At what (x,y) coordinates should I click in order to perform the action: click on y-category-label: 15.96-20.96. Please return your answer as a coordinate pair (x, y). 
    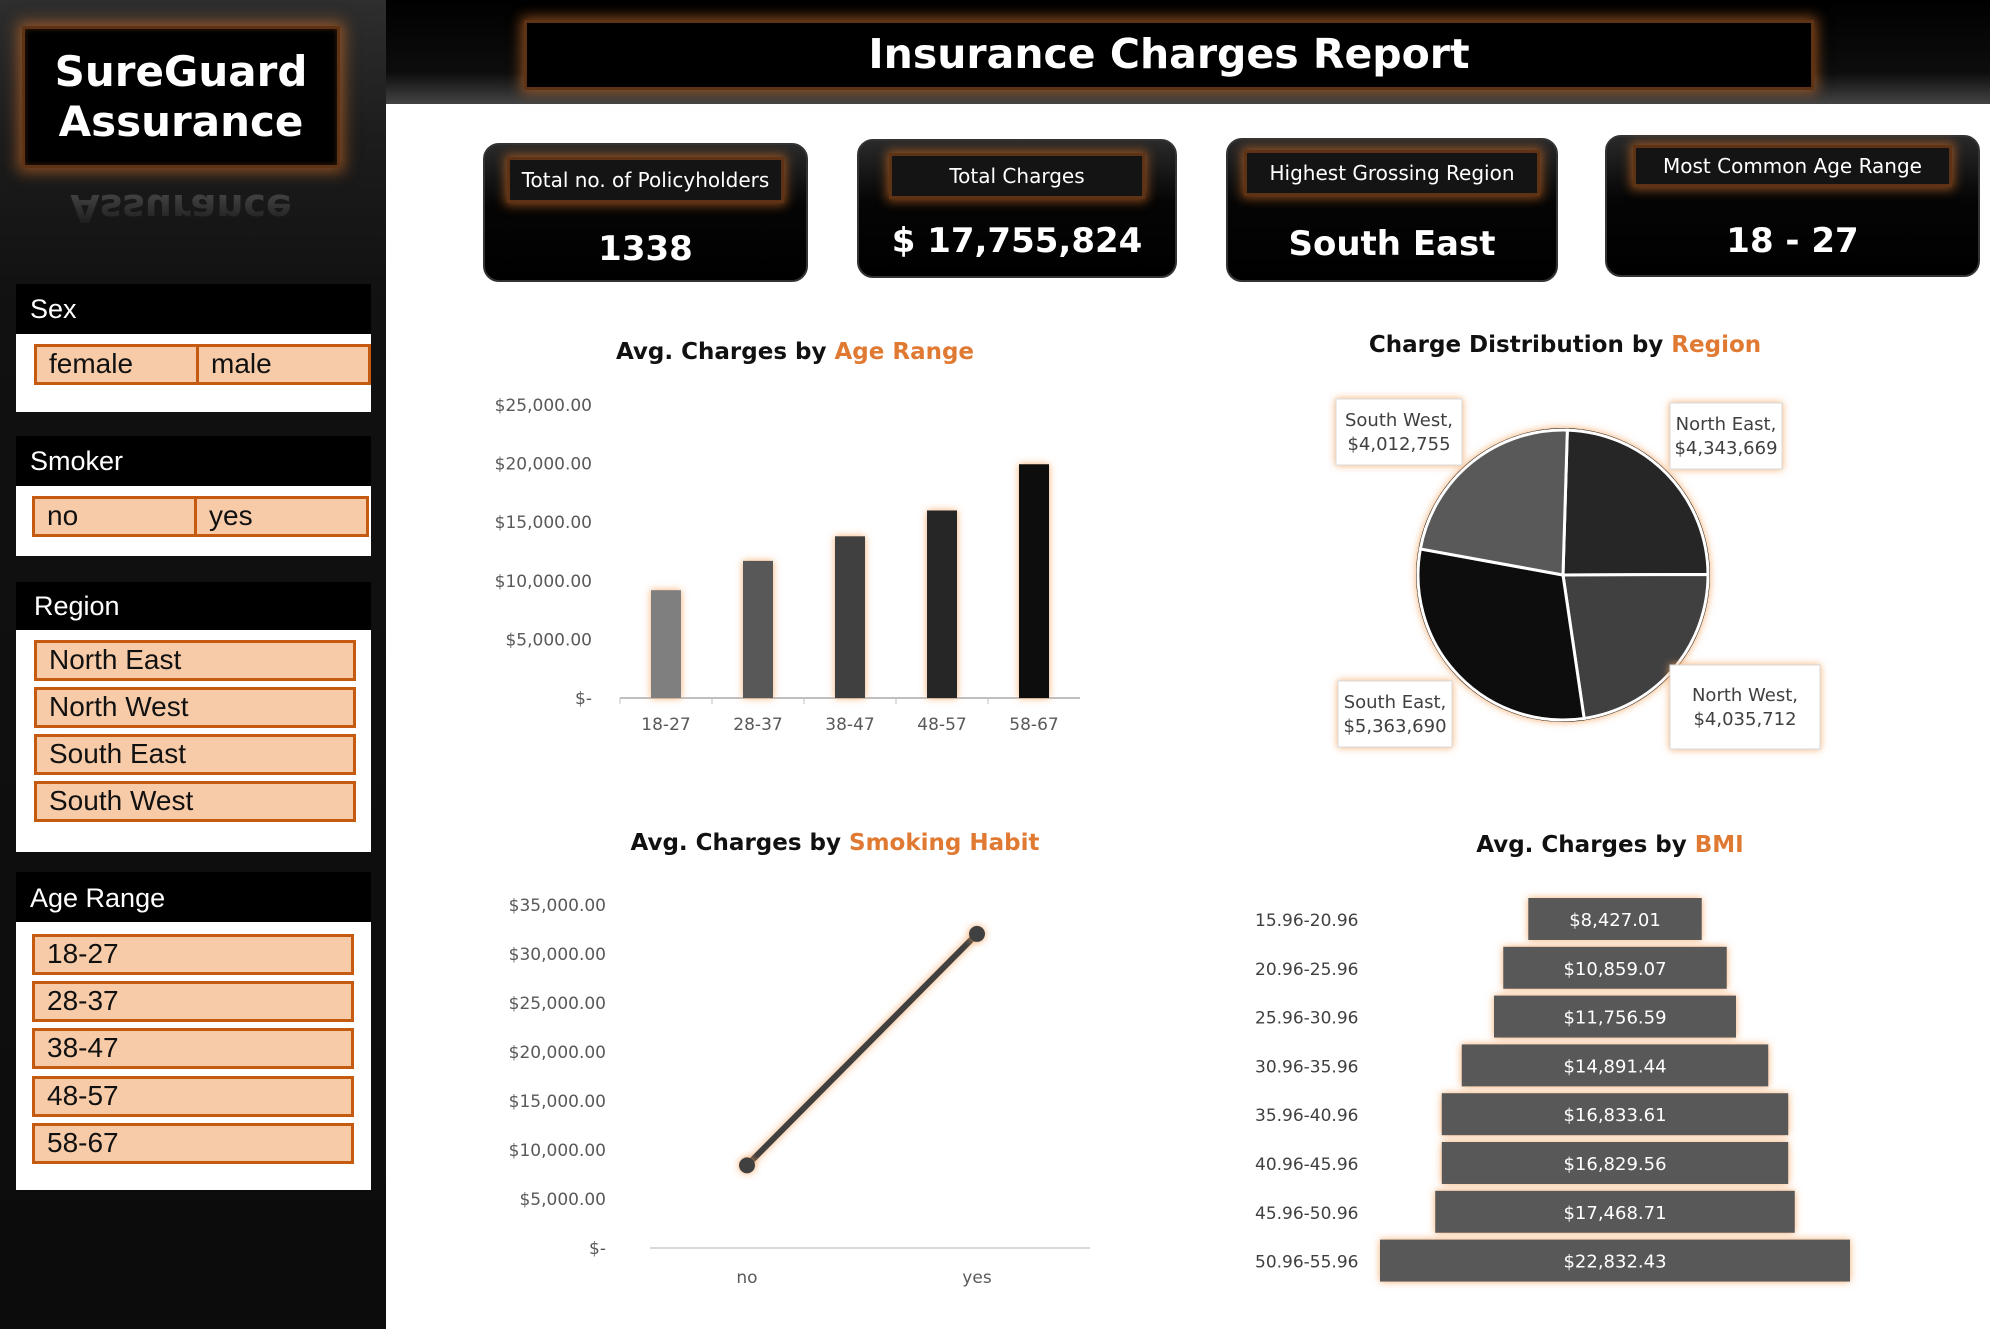
    Looking at the image, I should click on (1306, 921).